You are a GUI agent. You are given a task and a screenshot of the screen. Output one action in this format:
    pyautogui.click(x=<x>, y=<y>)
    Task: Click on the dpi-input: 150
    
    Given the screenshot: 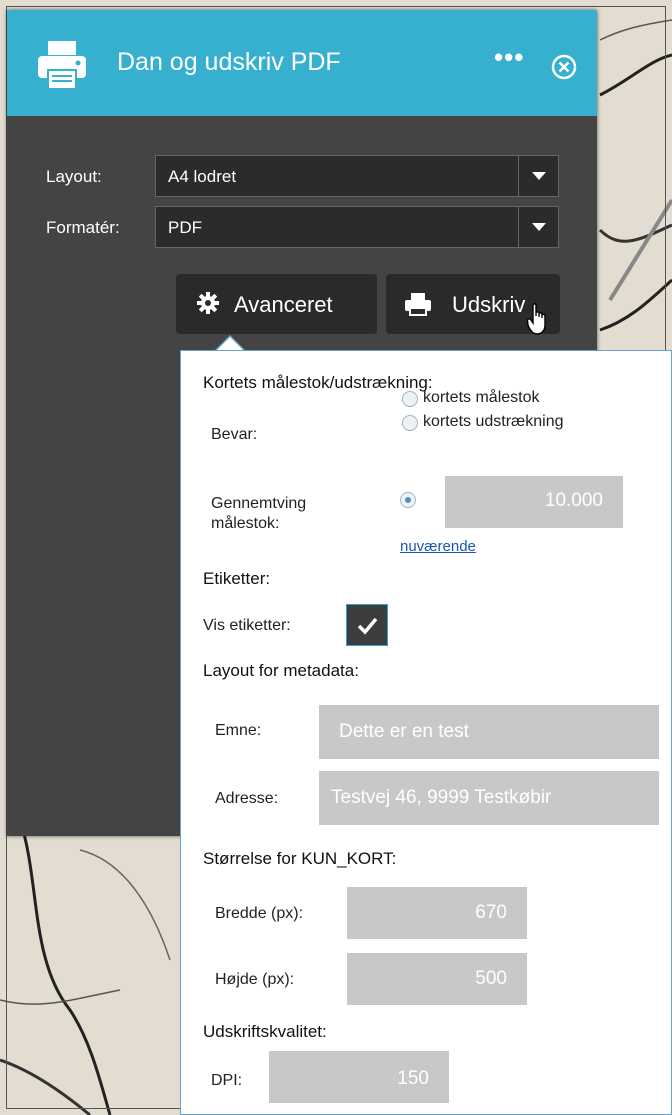 What is the action you would take?
    pyautogui.click(x=359, y=1077)
    